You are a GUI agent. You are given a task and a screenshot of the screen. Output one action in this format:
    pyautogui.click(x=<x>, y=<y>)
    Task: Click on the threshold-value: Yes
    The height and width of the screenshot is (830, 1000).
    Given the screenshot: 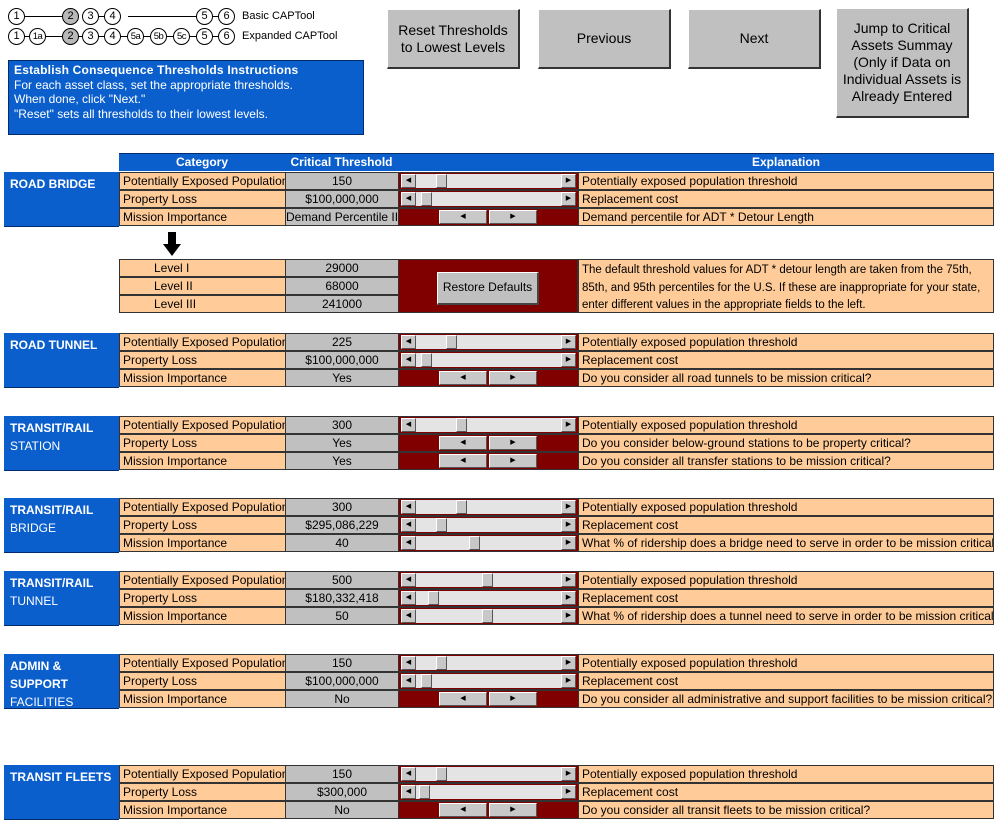 What is the action you would take?
    pyautogui.click(x=342, y=378)
    